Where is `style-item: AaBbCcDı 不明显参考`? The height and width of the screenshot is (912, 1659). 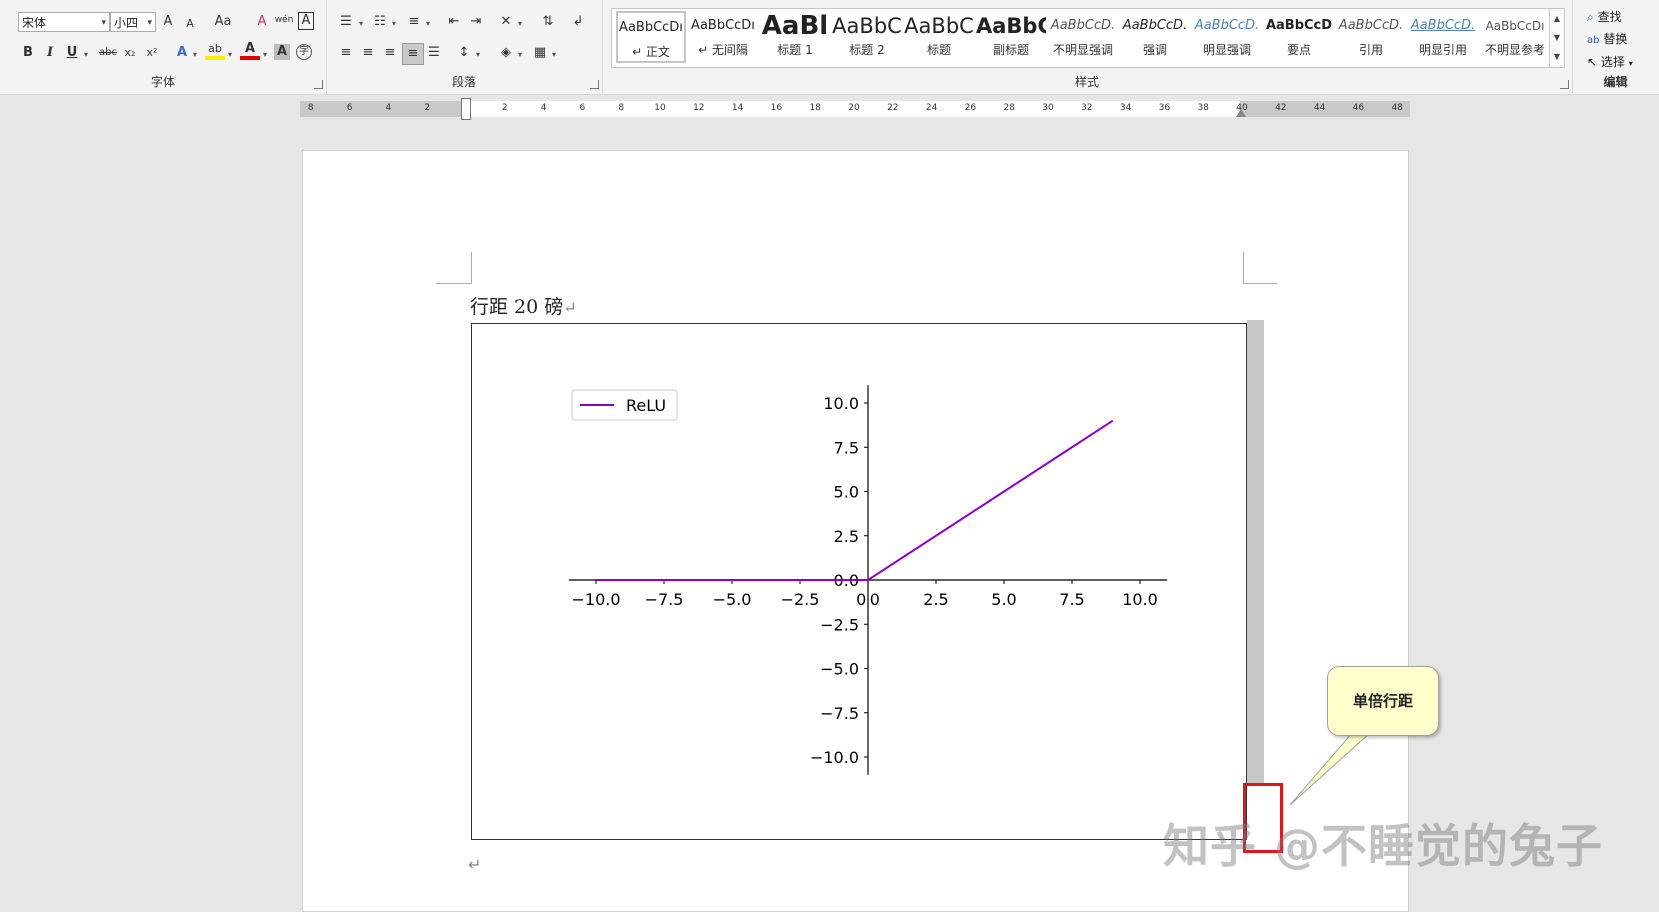
style-item: AaBbCcDı 不明显参考 is located at coordinates (1515, 37).